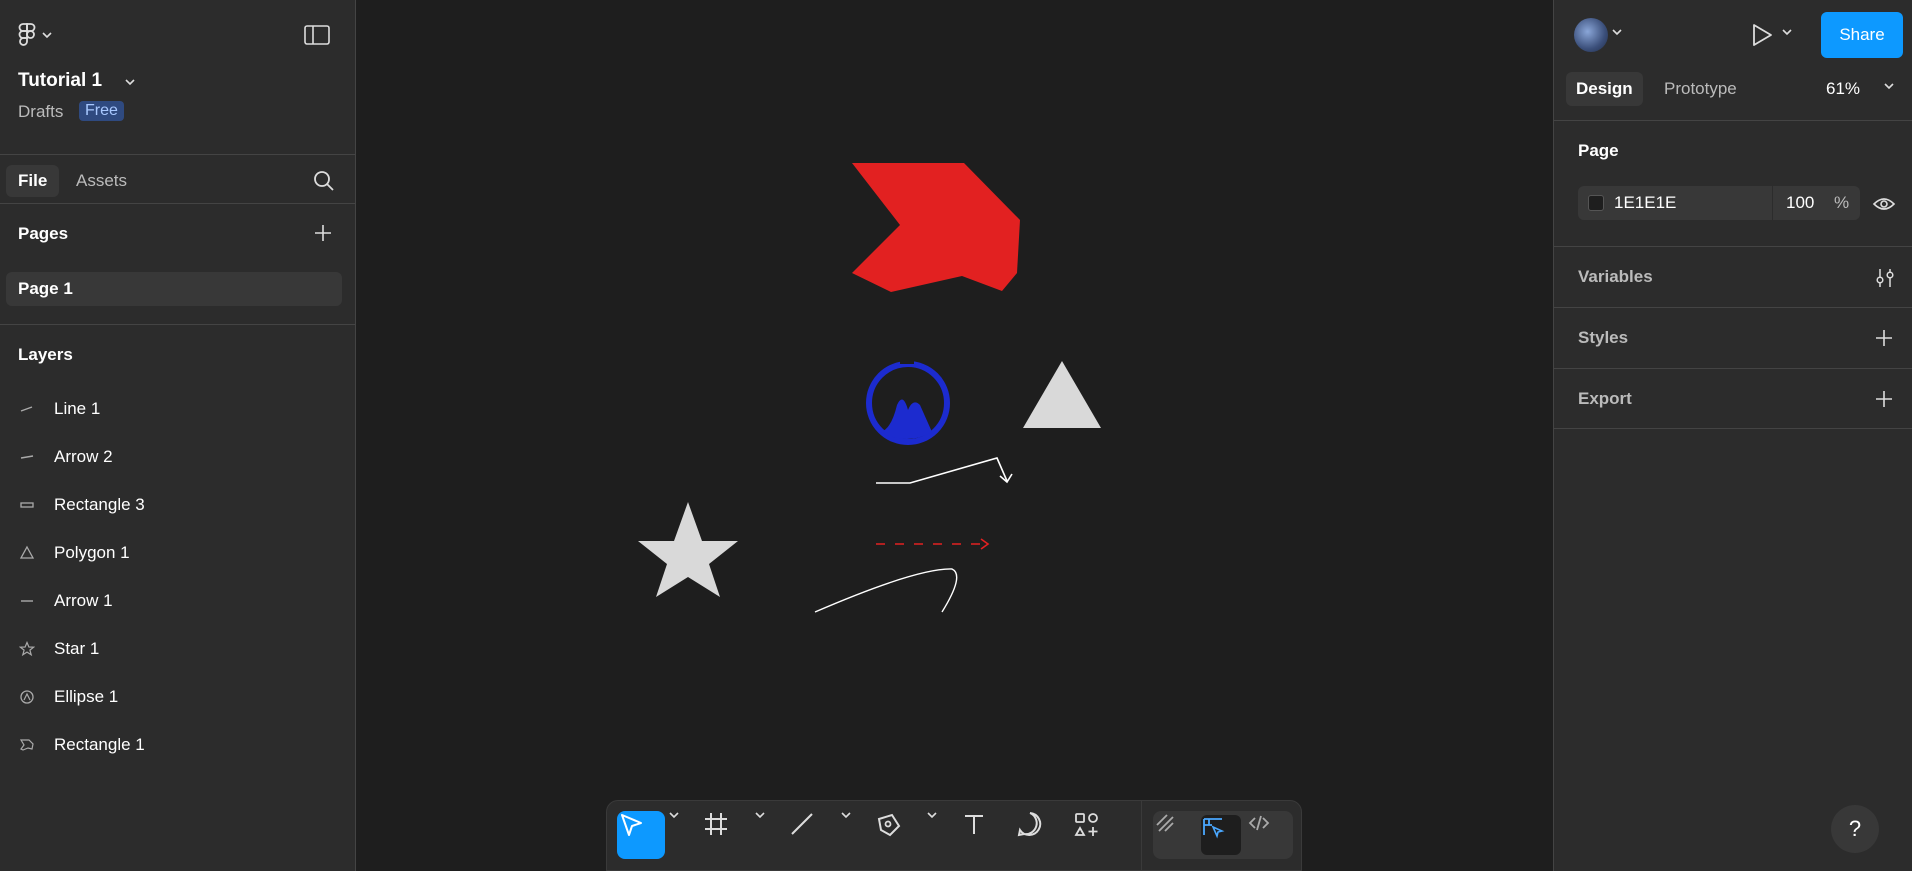 The image size is (1912, 871). Describe the element at coordinates (101, 111) in the screenshot. I see `plan-badge: Free` at that location.